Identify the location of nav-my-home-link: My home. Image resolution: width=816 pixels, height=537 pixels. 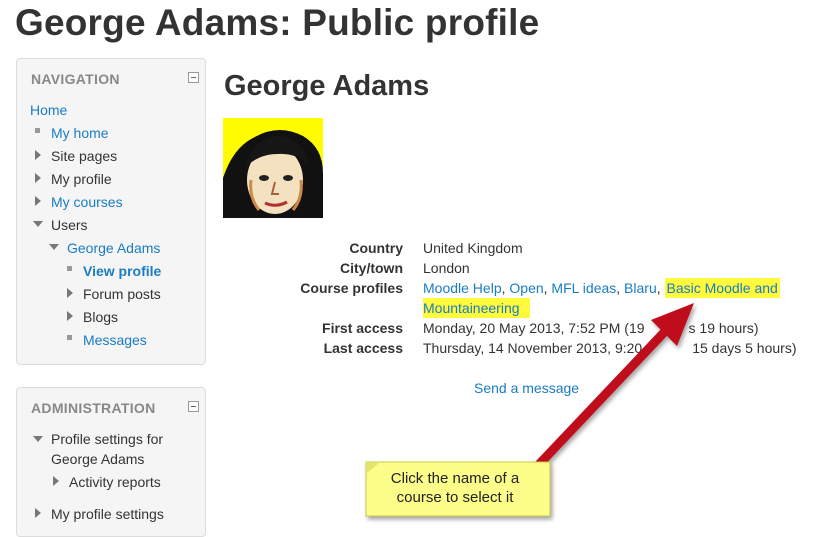
(80, 133).